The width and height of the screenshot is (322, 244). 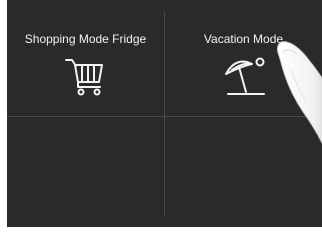 What do you see at coordinates (85, 39) in the screenshot?
I see `shopping-mode-label: Shopping Mode Fridge` at bounding box center [85, 39].